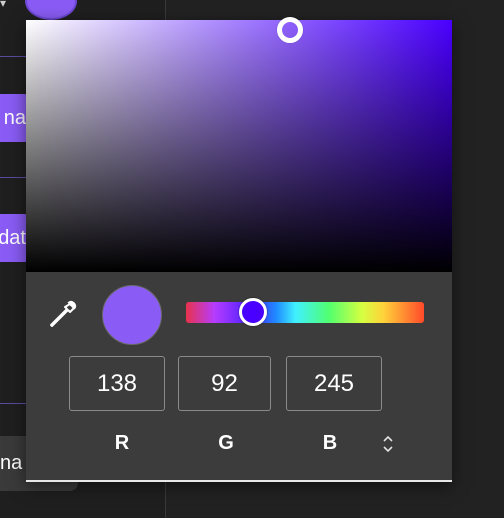  Describe the element at coordinates (117, 383) in the screenshot. I see `red-input: 138` at that location.